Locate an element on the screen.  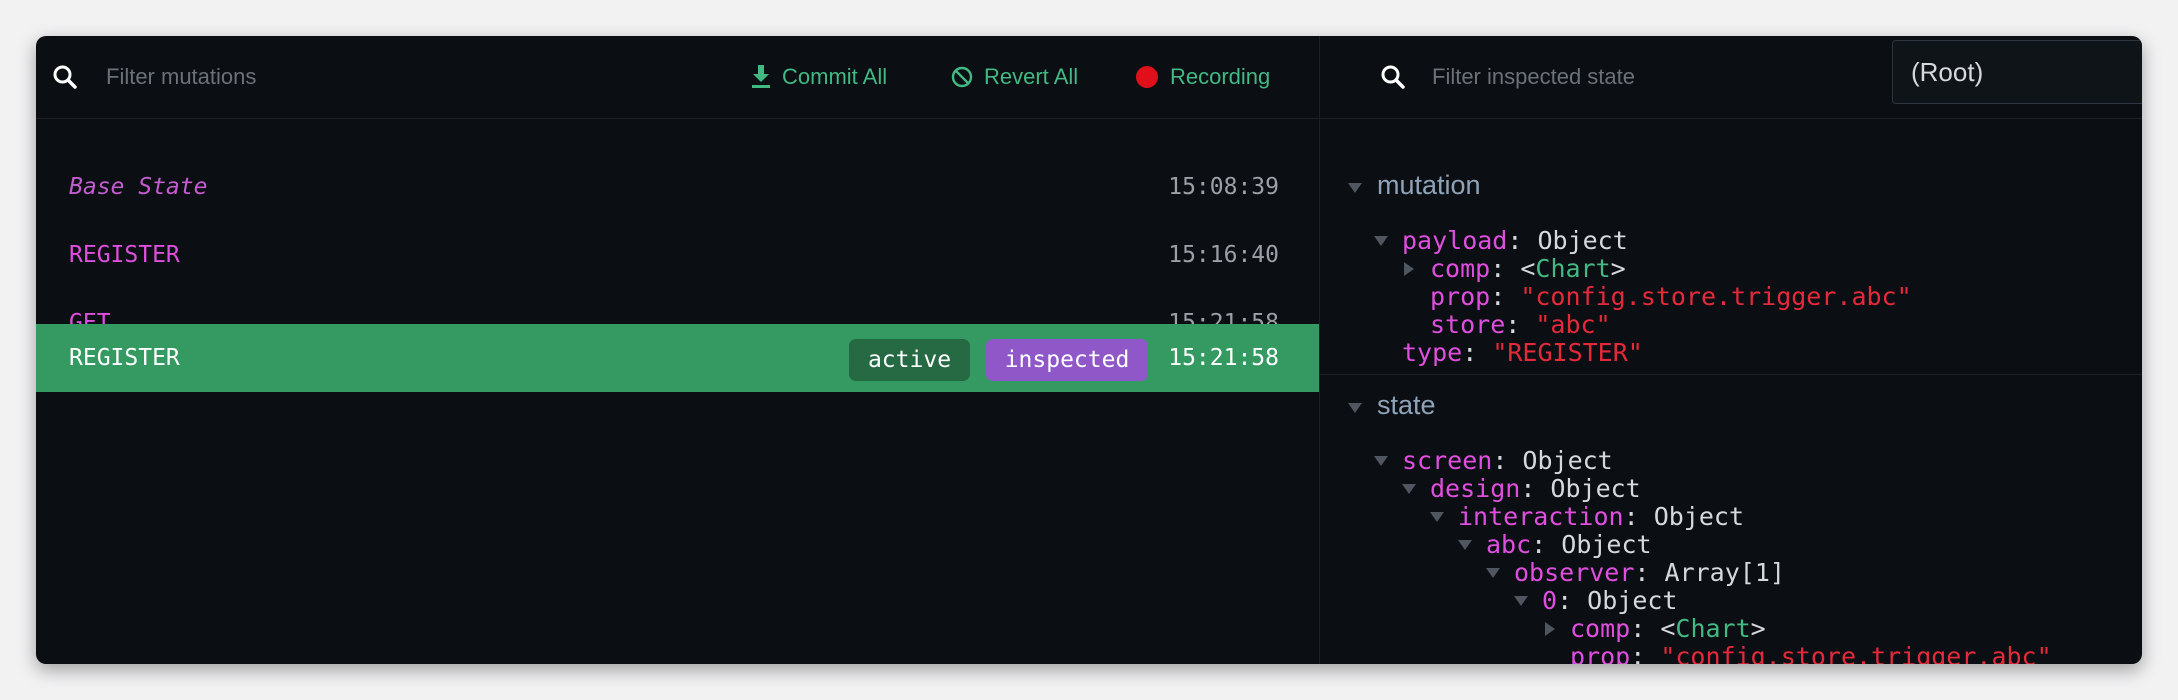
tree-node-store: store: "abc" is located at coordinates (1520, 324).